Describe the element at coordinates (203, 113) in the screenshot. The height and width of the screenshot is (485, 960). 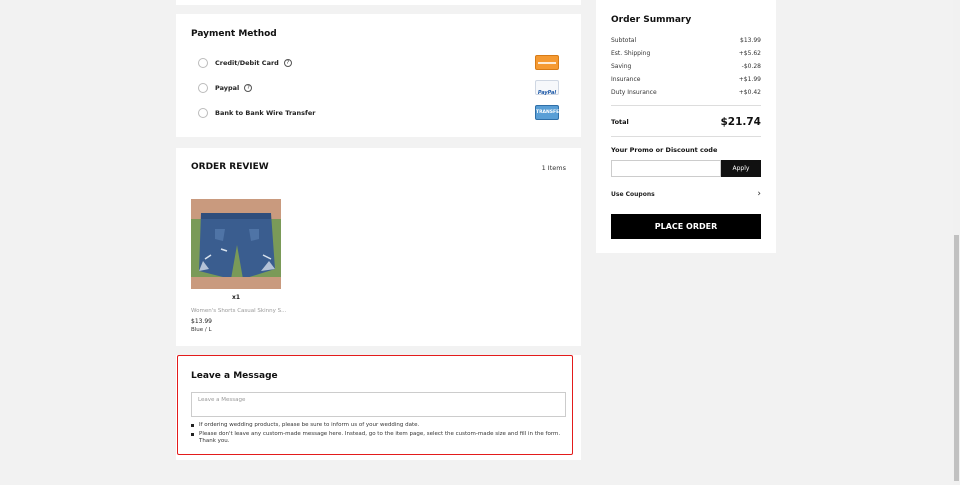
I see `radio-wire-transfer` at that location.